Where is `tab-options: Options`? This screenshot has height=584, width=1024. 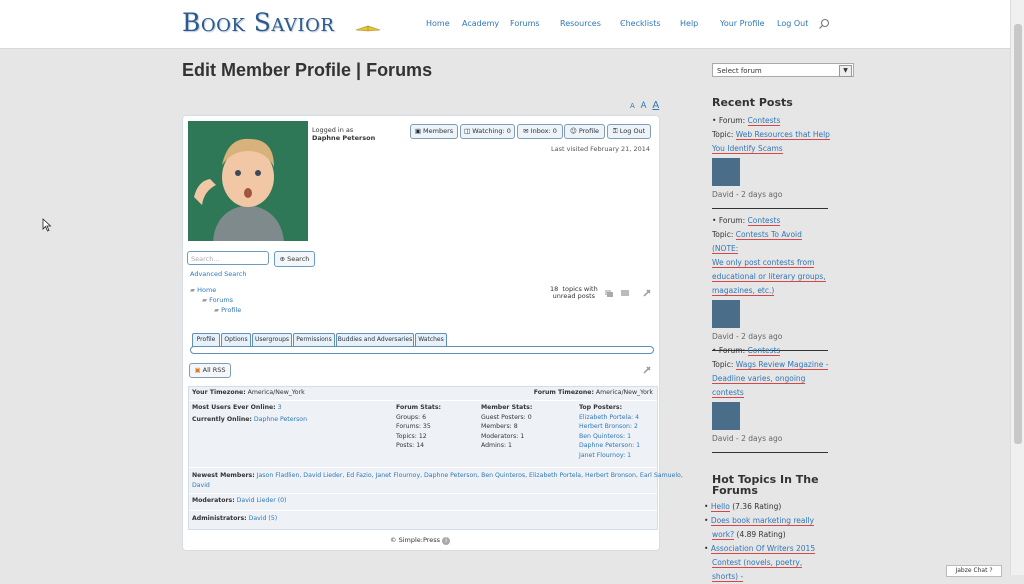 tab-options: Options is located at coordinates (236, 340).